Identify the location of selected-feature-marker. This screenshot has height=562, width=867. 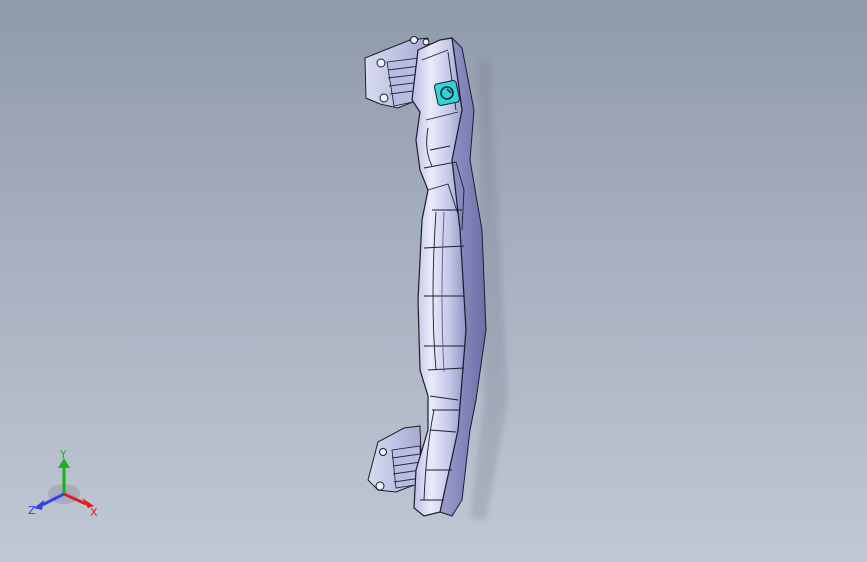
(447, 93).